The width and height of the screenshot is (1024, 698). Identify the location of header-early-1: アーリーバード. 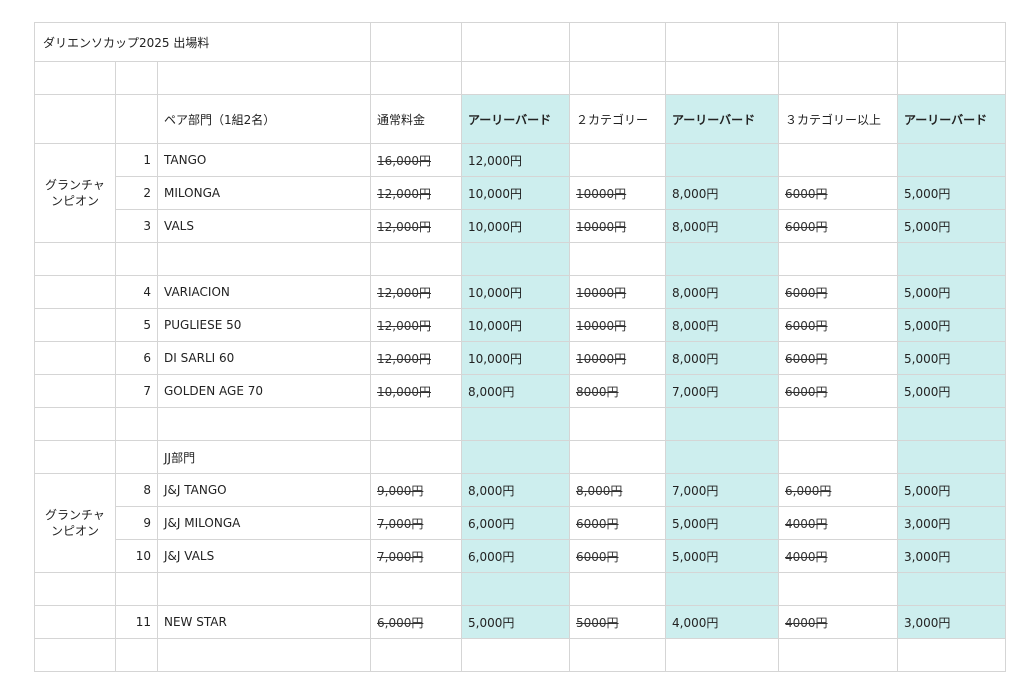
(515, 119).